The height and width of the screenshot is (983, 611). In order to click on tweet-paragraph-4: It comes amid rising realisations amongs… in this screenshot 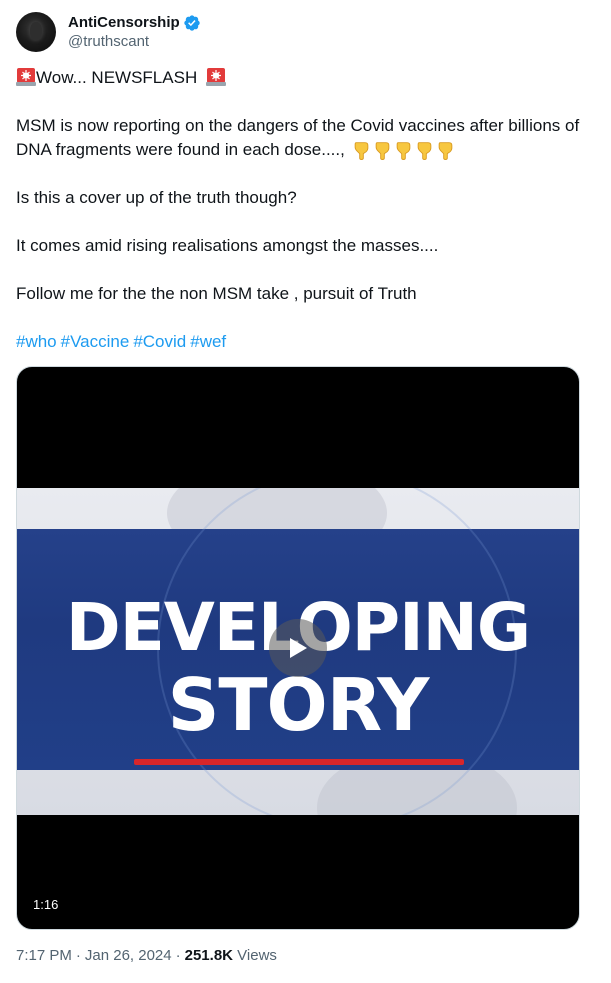, I will do `click(227, 245)`.